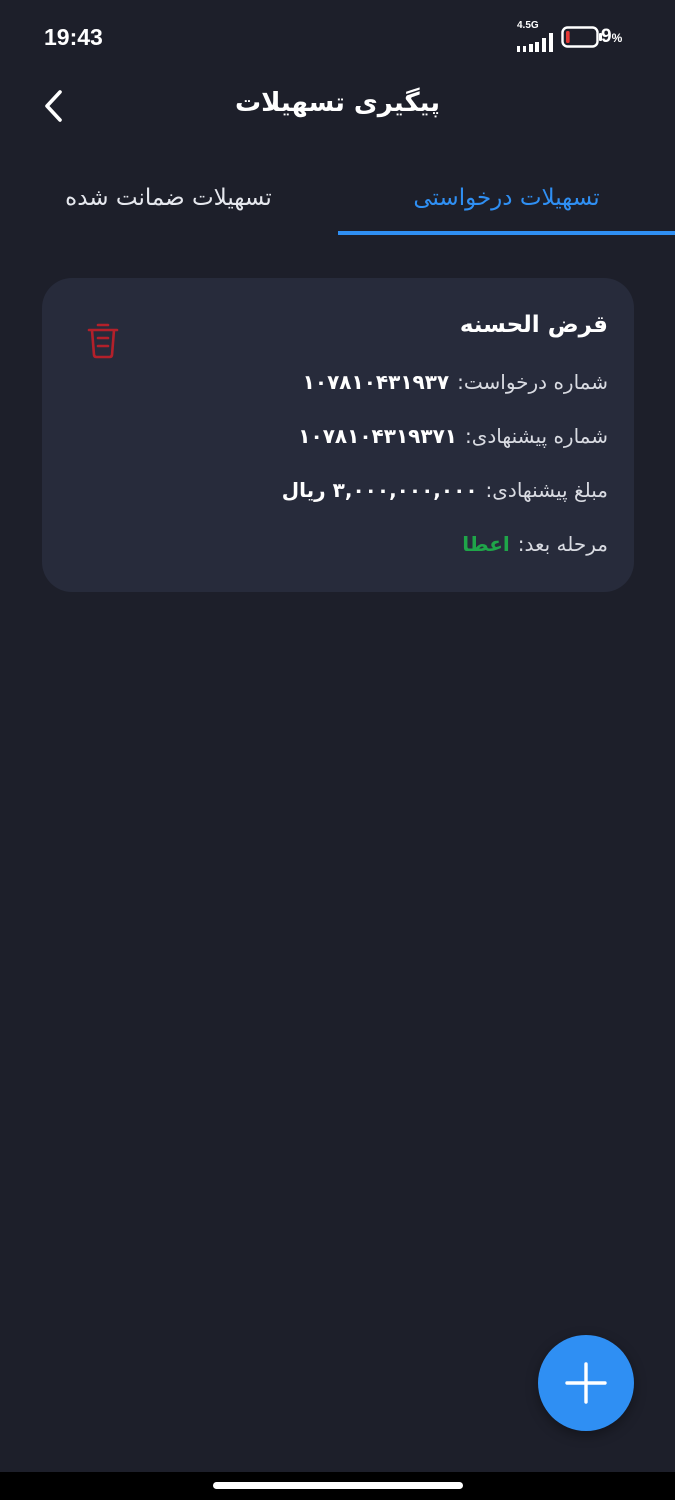 Image resolution: width=675 pixels, height=1500 pixels. I want to click on battery-percent: 9%, so click(612, 36).